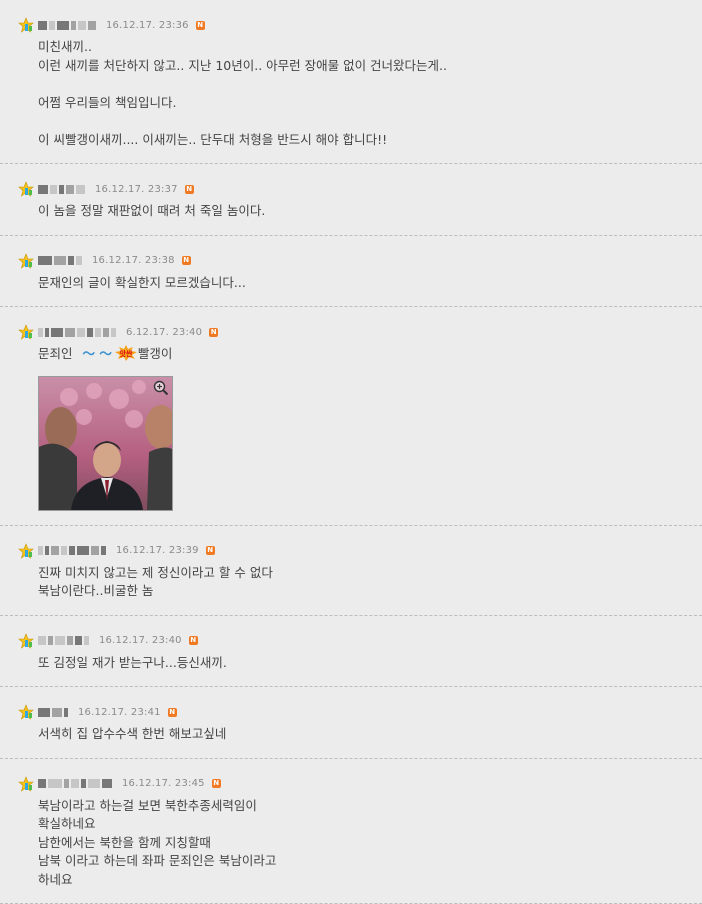 Image resolution: width=702 pixels, height=904 pixels. What do you see at coordinates (155, 353) in the screenshot?
I see `comment-text: 빨갱이` at bounding box center [155, 353].